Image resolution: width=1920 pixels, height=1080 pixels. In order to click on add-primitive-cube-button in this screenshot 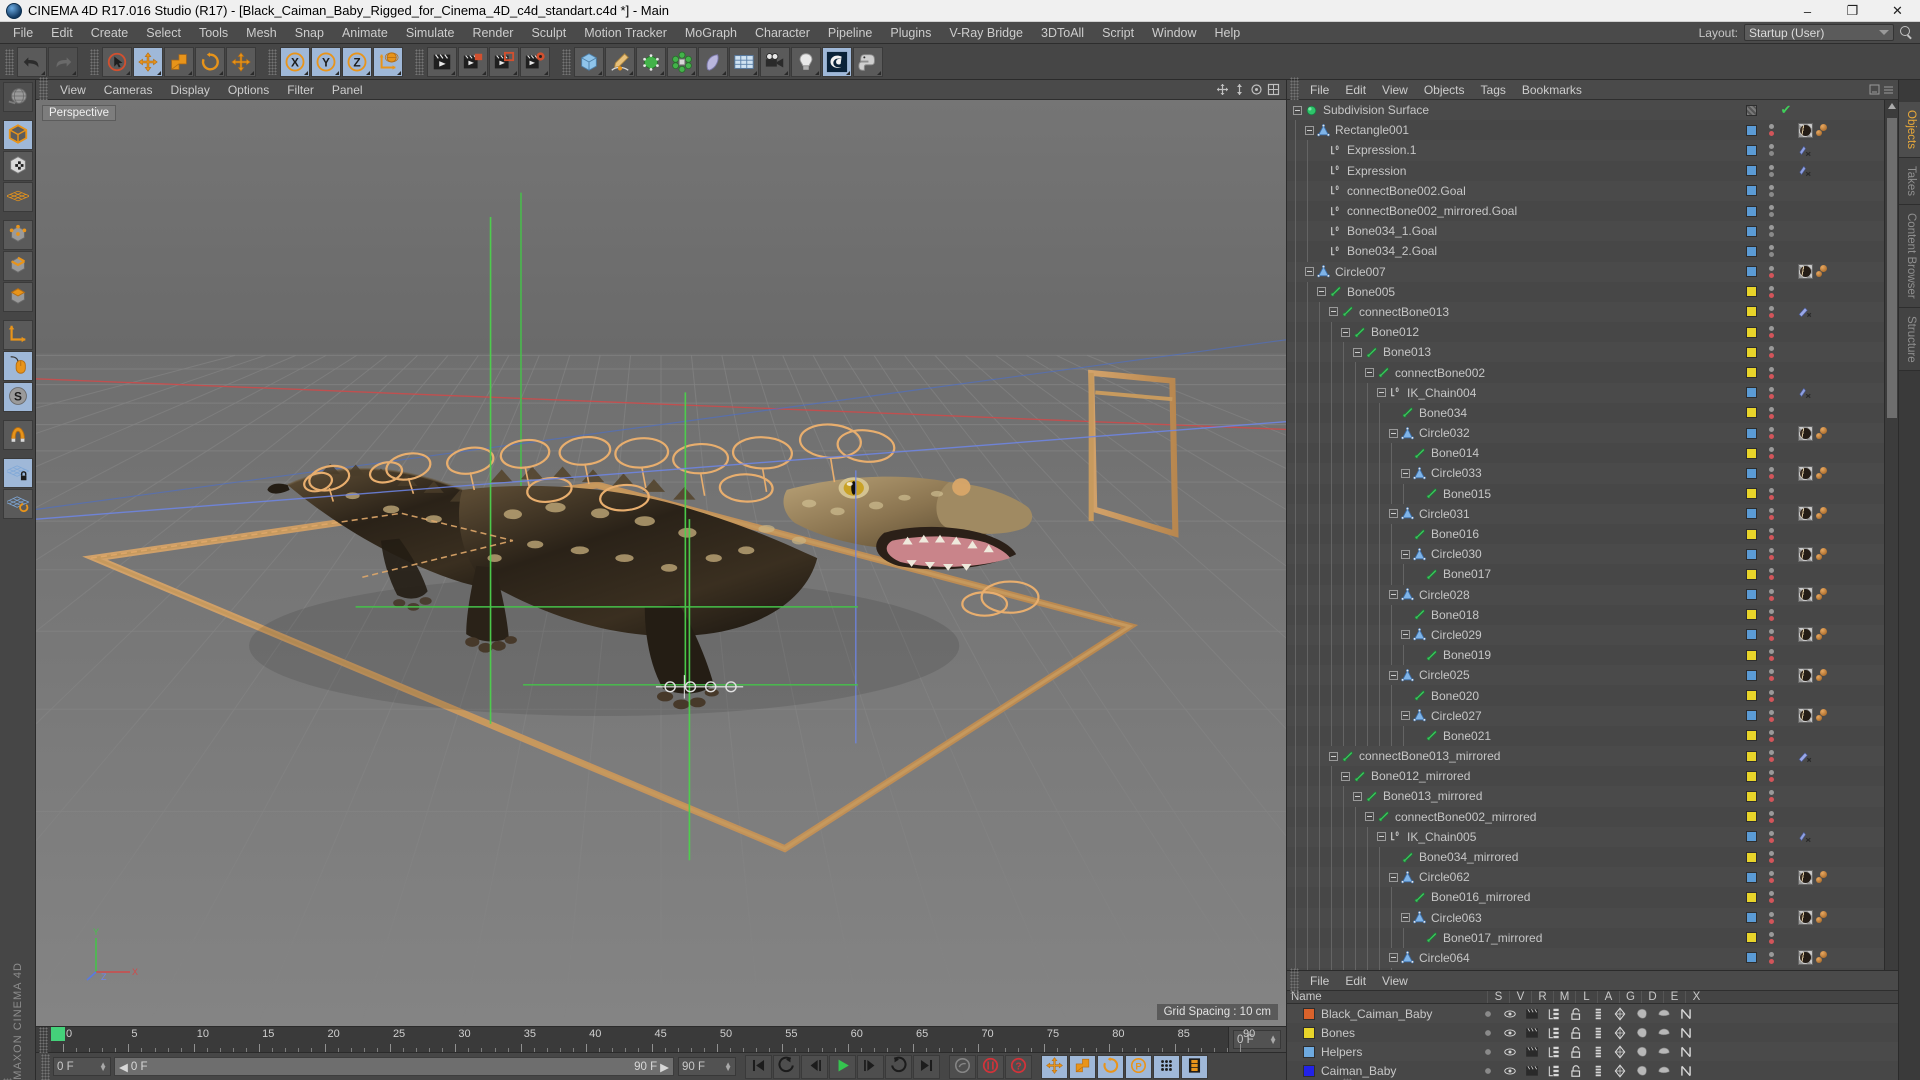, I will do `click(589, 61)`.